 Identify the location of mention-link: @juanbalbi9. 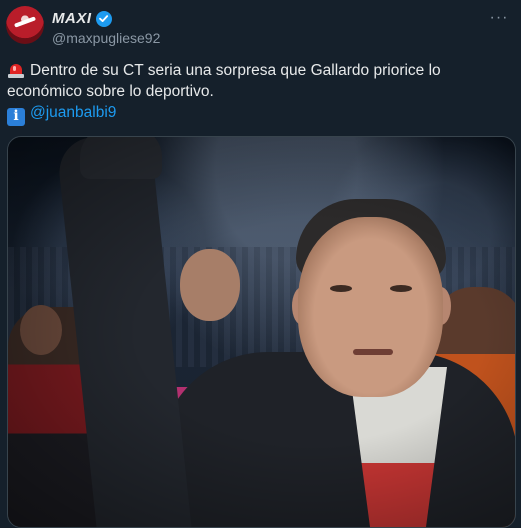
(73, 112).